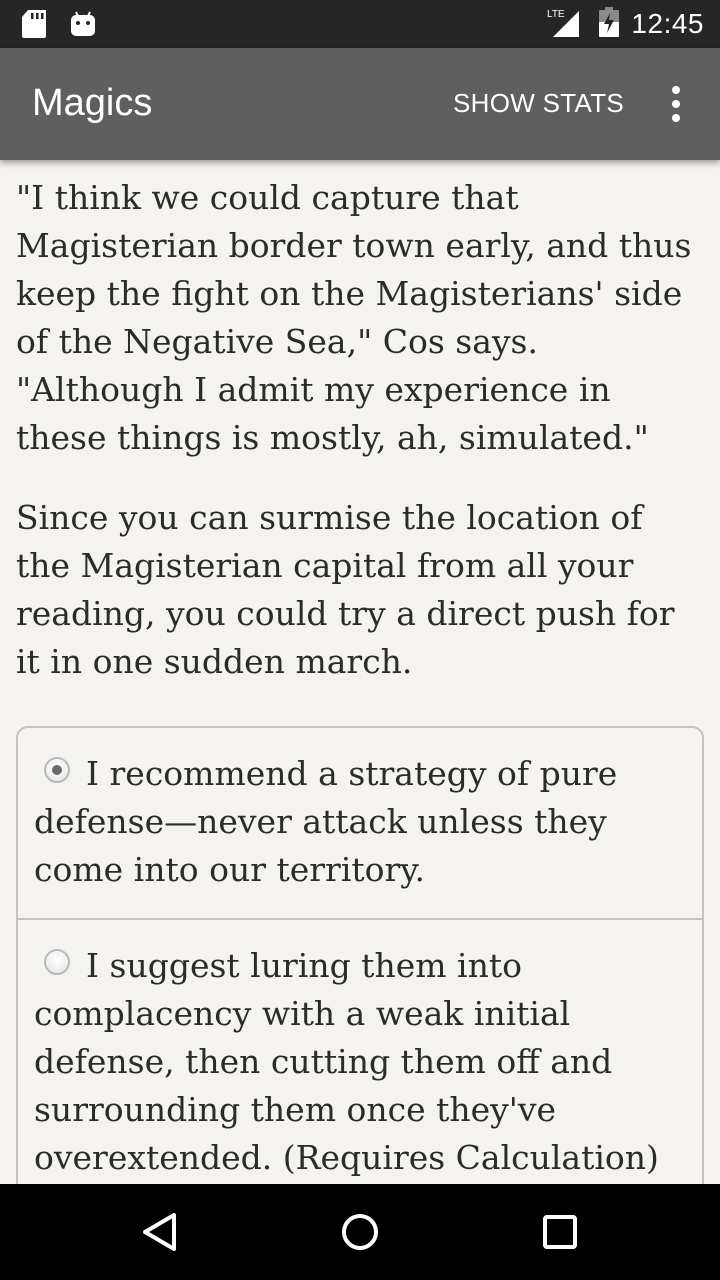 The image size is (720, 1280). I want to click on home-icon, so click(360, 1232).